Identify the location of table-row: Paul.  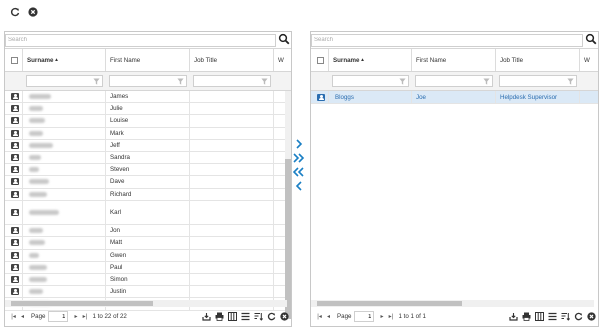
(146, 267).